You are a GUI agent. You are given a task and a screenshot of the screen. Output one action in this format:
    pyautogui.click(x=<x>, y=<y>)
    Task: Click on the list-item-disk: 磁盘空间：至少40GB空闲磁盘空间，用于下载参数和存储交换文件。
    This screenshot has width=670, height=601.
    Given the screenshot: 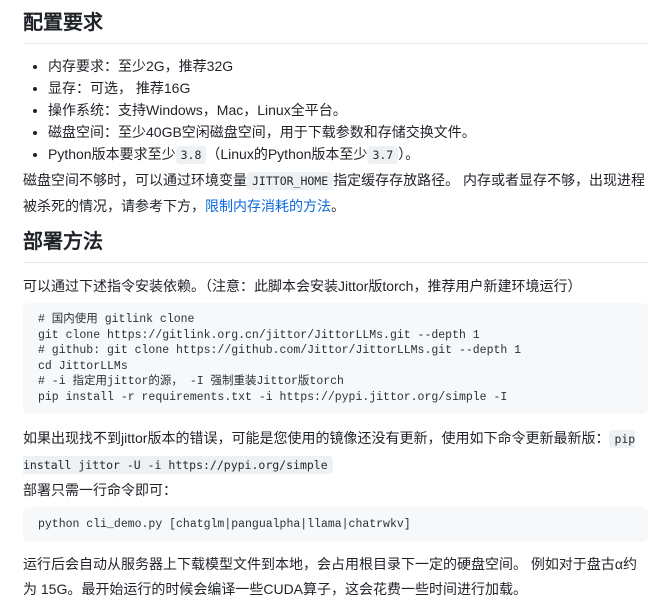 What is the action you would take?
    pyautogui.click(x=348, y=132)
    